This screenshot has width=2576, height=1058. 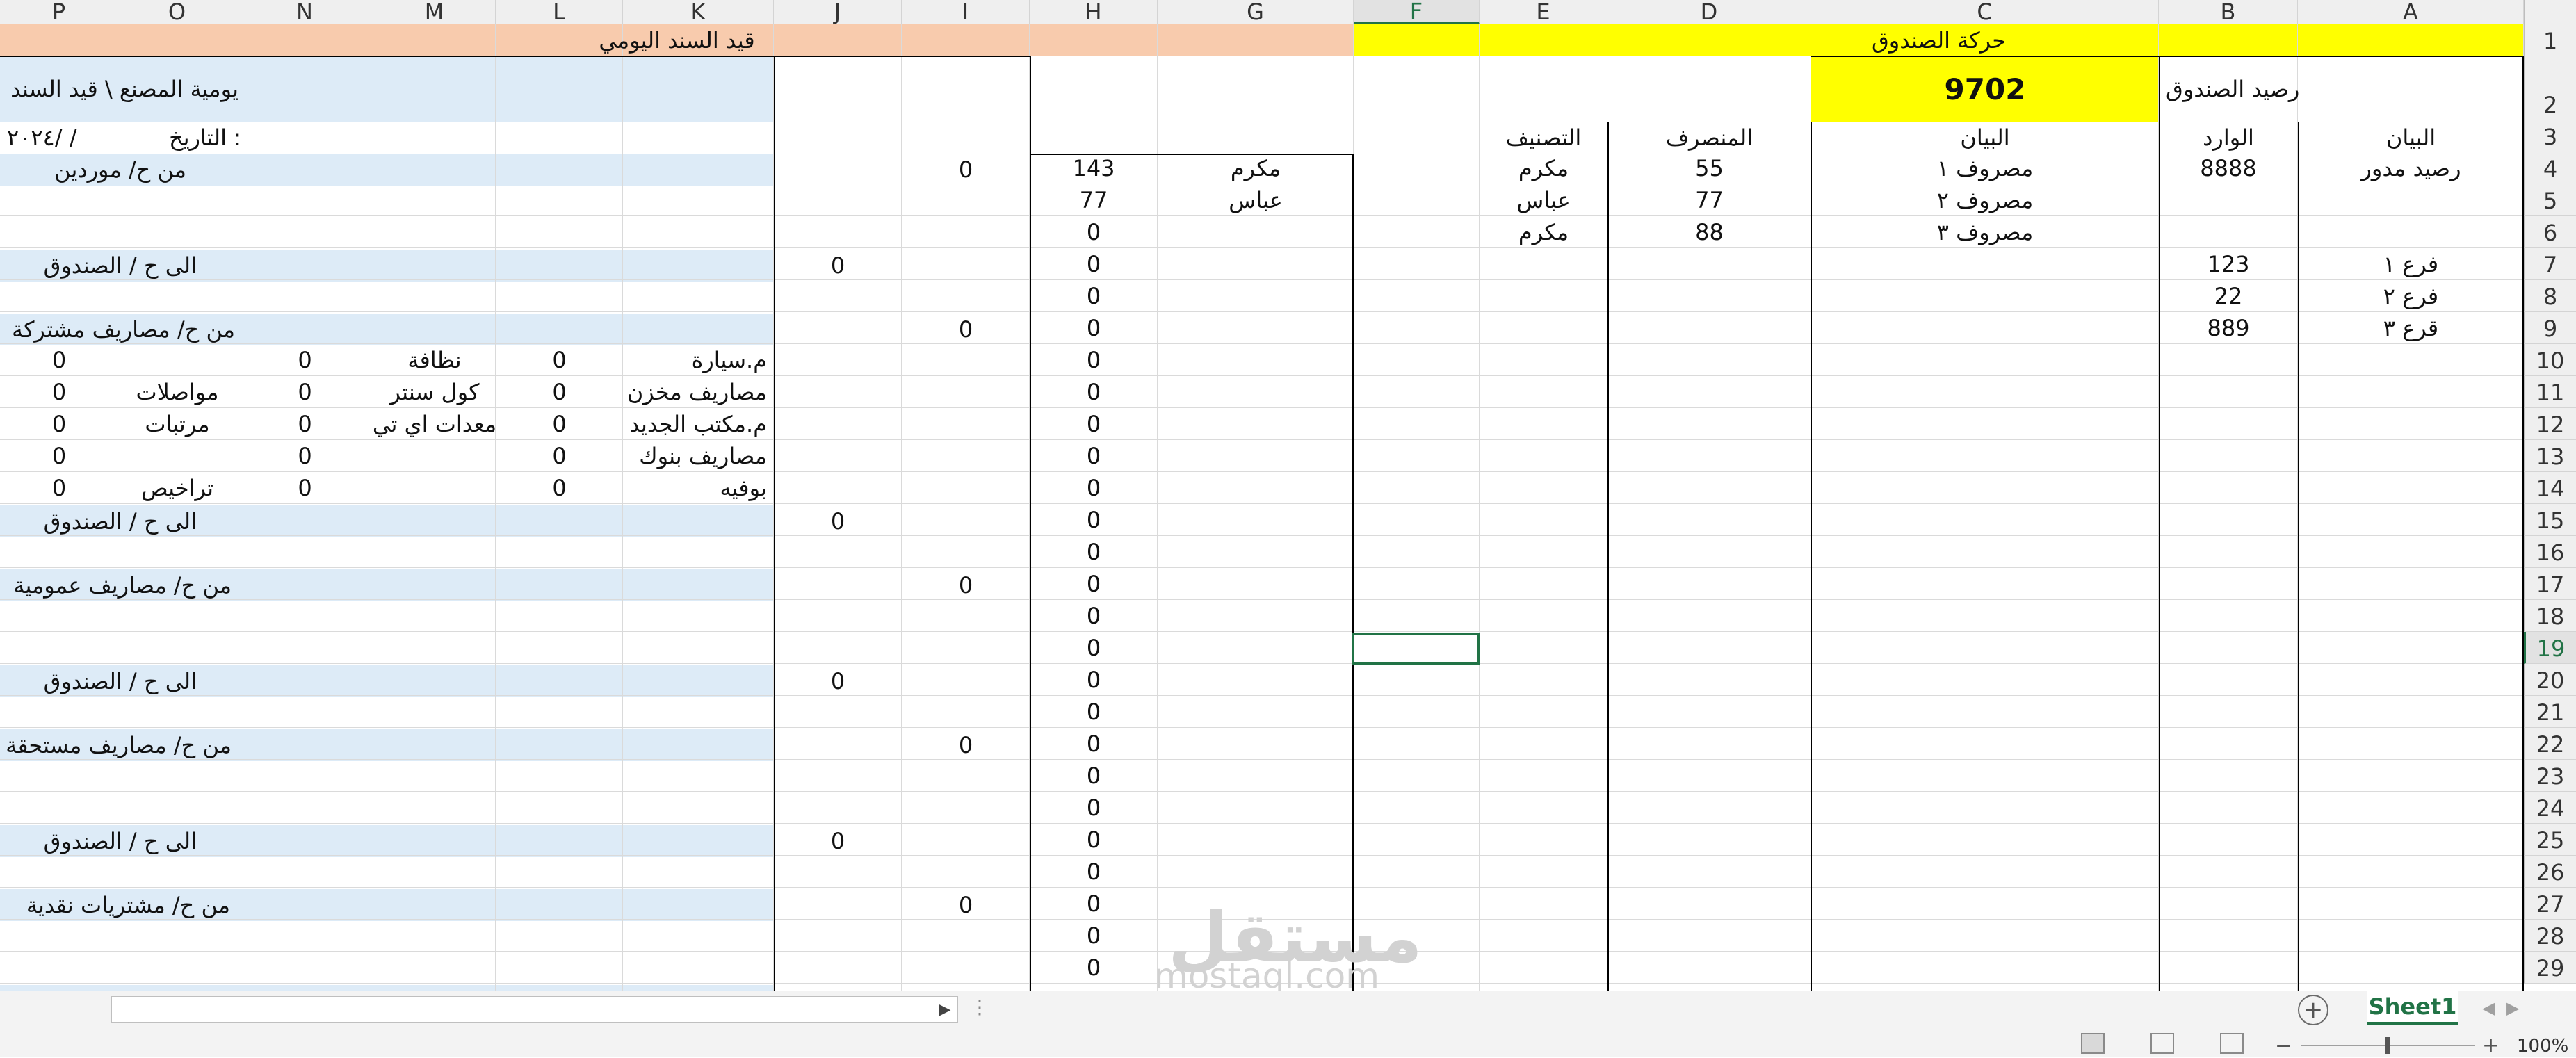 What do you see at coordinates (2550, 88) in the screenshot?
I see `row-header-2: 2` at bounding box center [2550, 88].